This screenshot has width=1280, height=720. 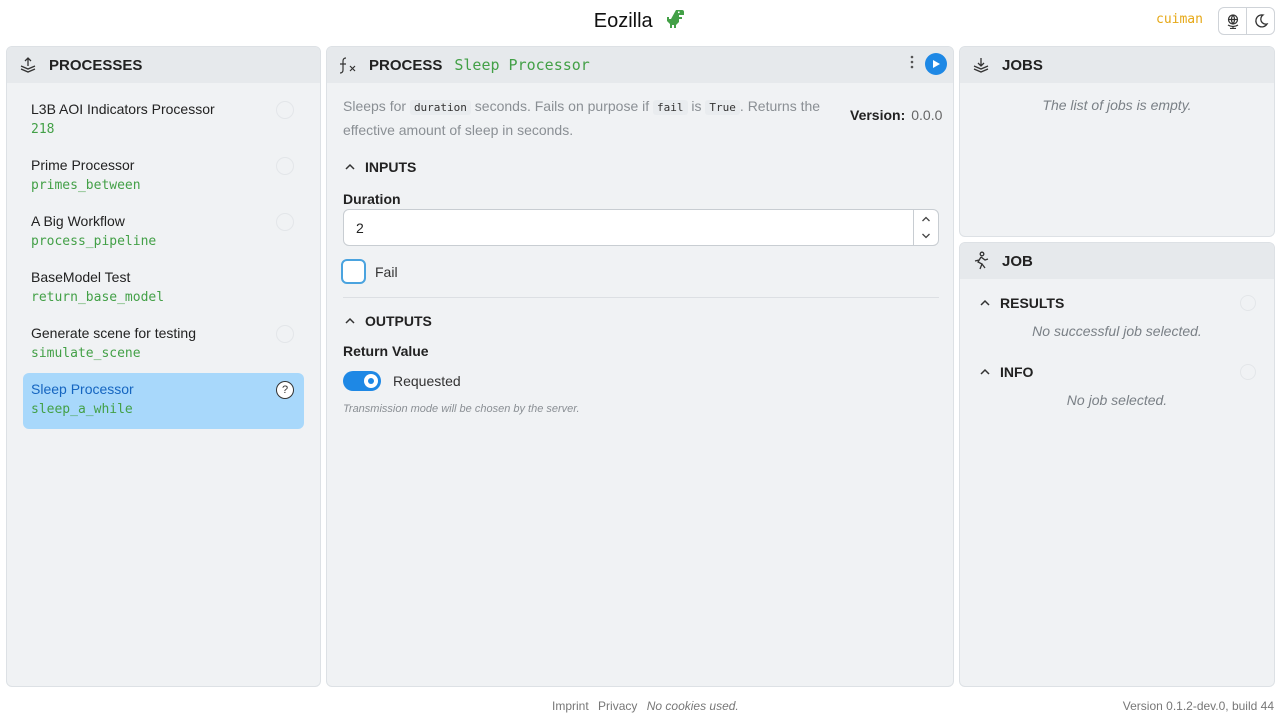 I want to click on function-icon, so click(x=348, y=65).